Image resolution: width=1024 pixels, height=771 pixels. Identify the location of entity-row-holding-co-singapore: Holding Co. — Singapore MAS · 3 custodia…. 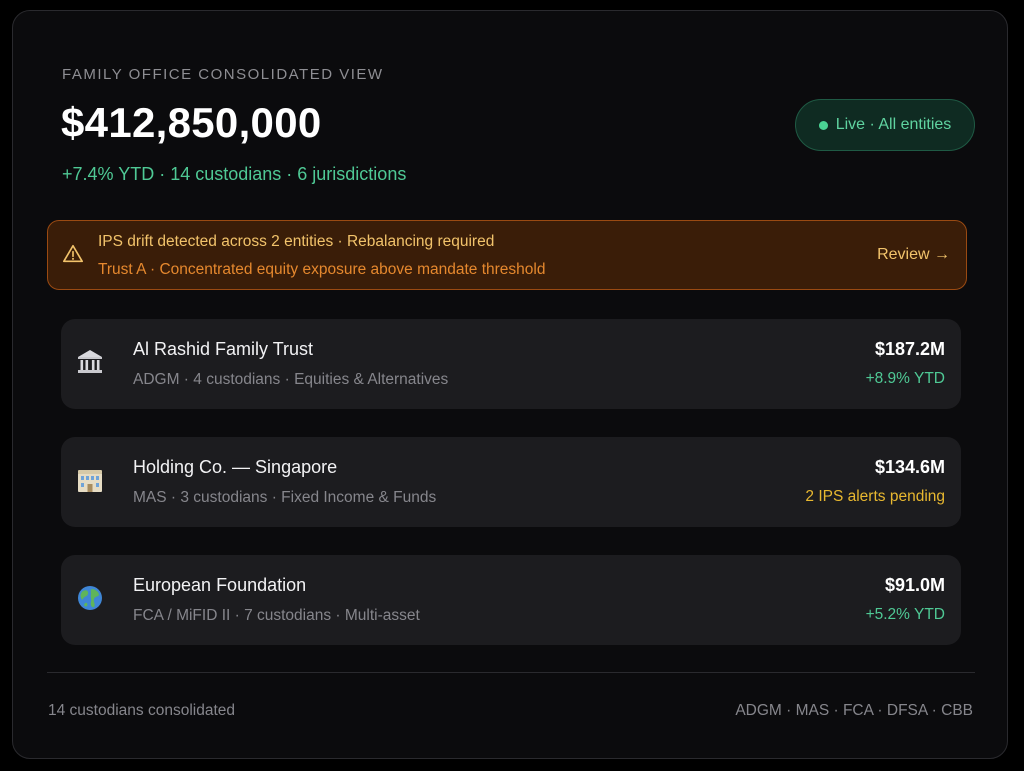
(511, 482).